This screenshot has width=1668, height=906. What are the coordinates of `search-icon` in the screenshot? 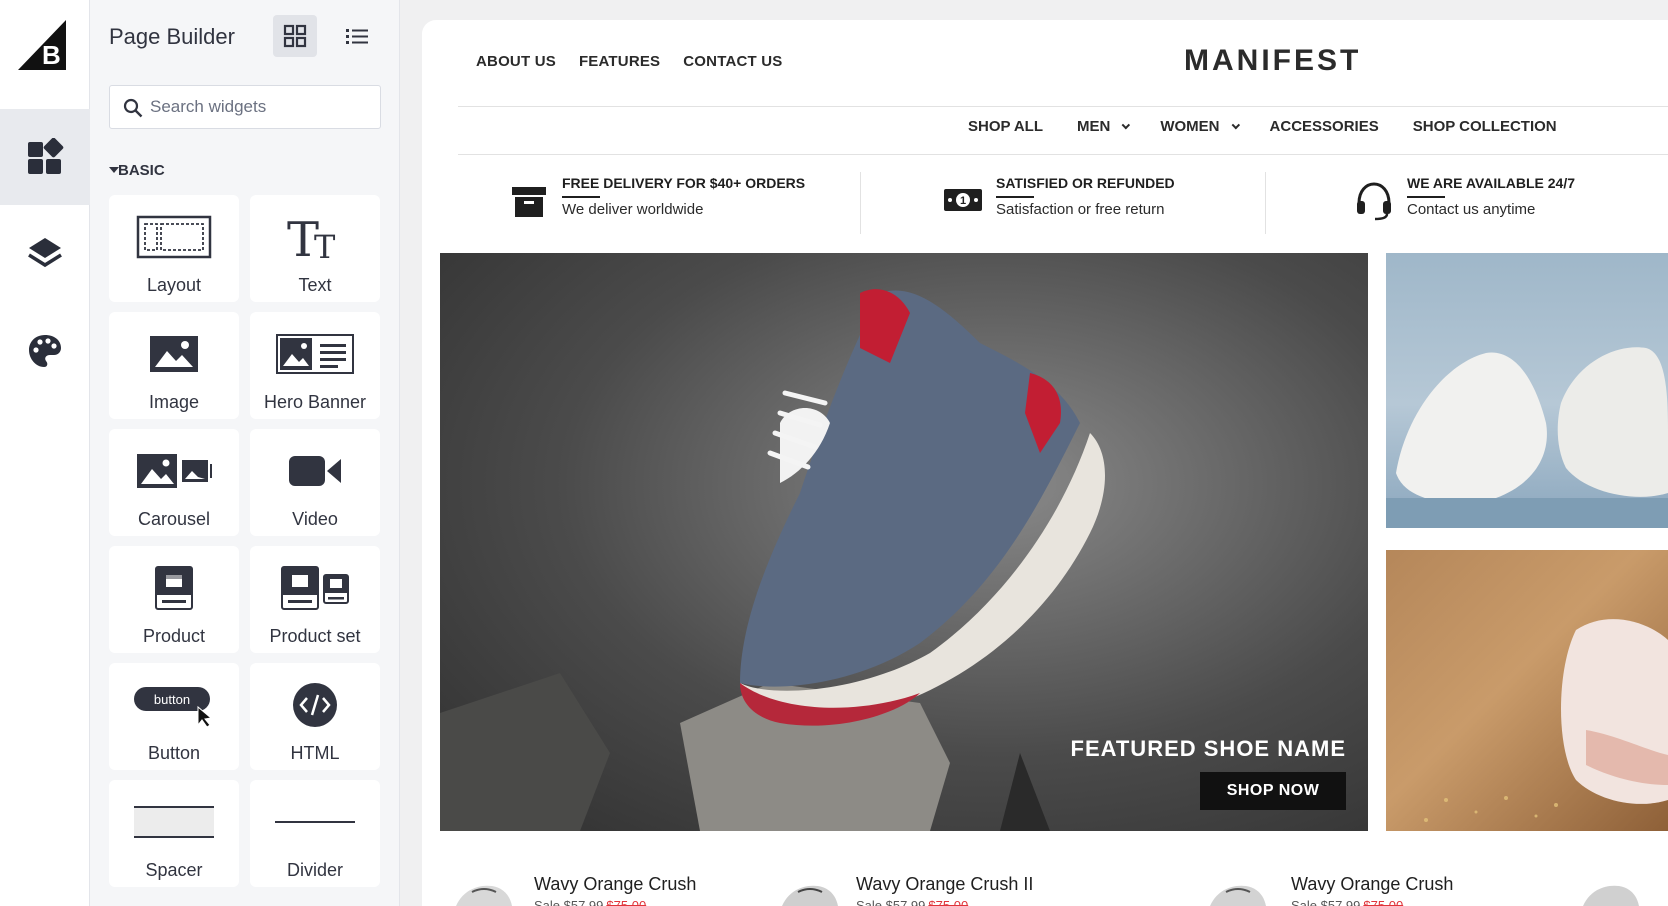 It's located at (133, 108).